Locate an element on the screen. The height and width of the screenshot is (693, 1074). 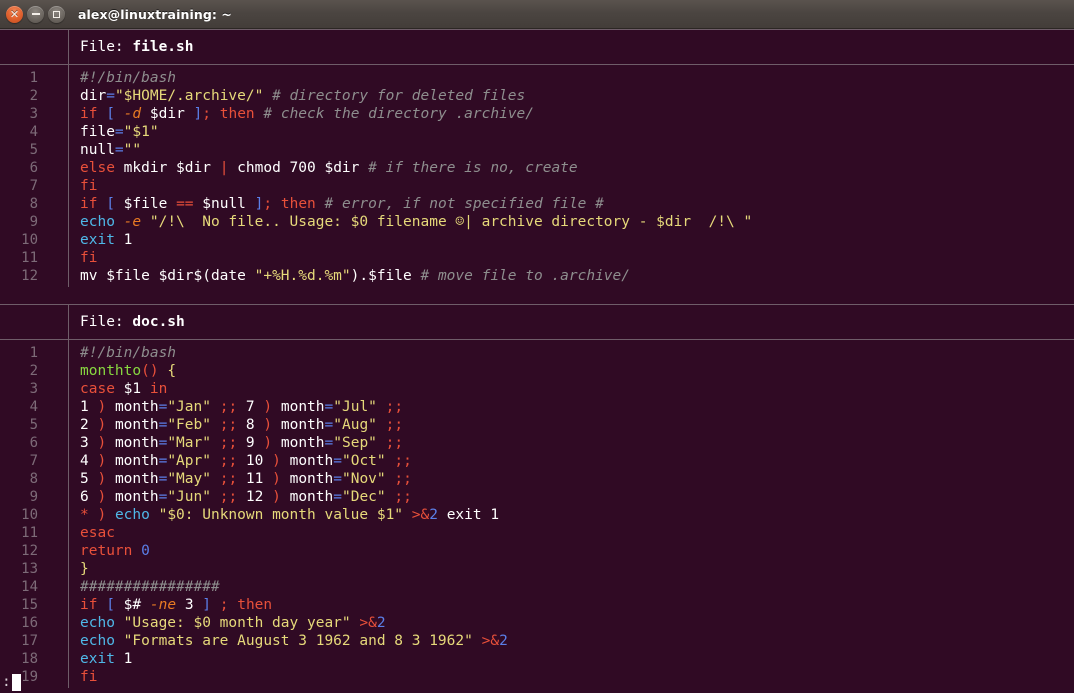
file-header-name: doc.sh is located at coordinates (158, 322).